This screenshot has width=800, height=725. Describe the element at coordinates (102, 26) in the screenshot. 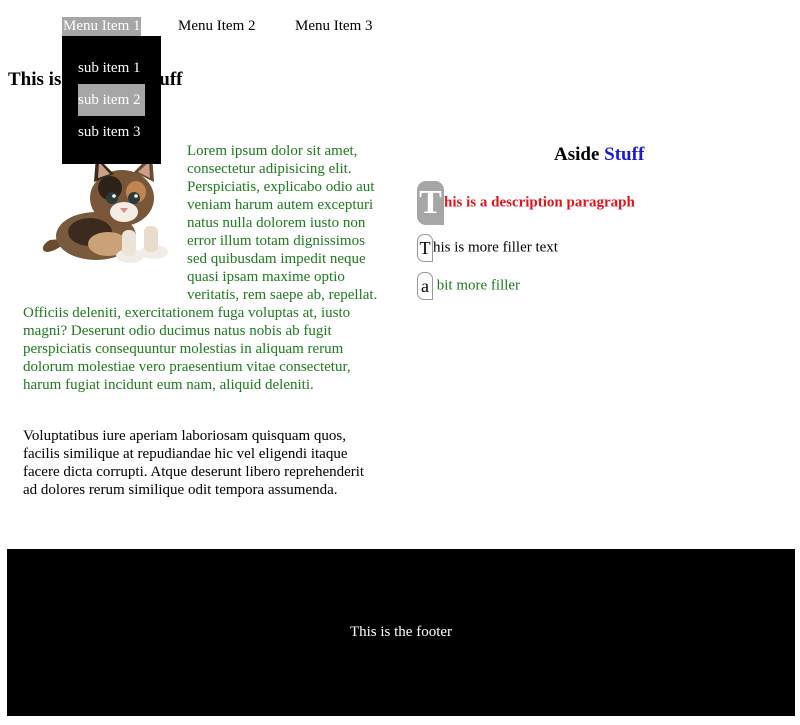

I see `nav-item-1: Menu Item 1` at that location.